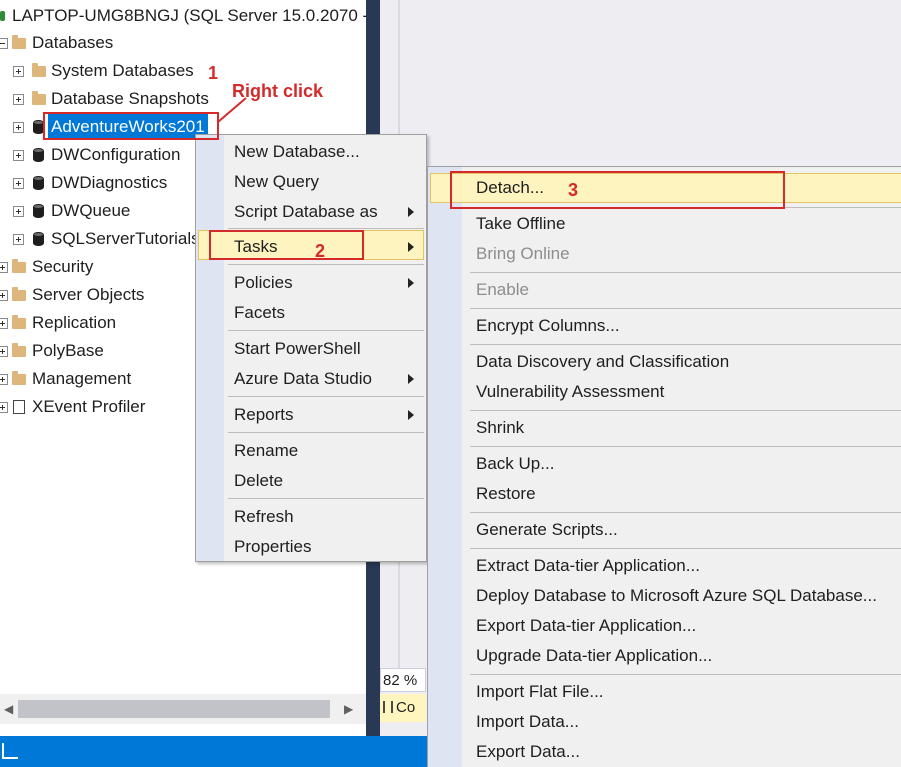  Describe the element at coordinates (63, 266) in the screenshot. I see `tree-label: Security` at that location.